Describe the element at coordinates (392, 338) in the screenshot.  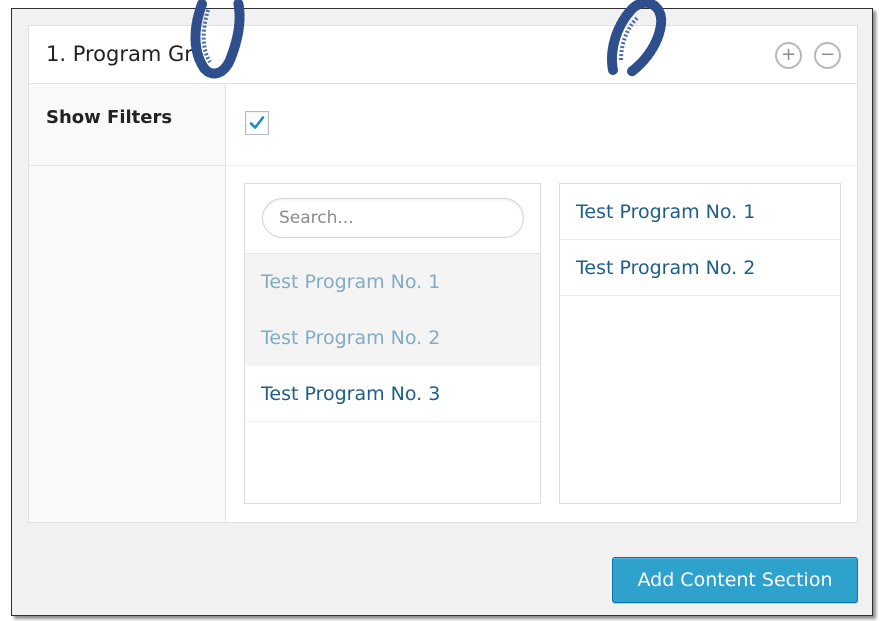
I see `available-item: Test Program No. 2` at that location.